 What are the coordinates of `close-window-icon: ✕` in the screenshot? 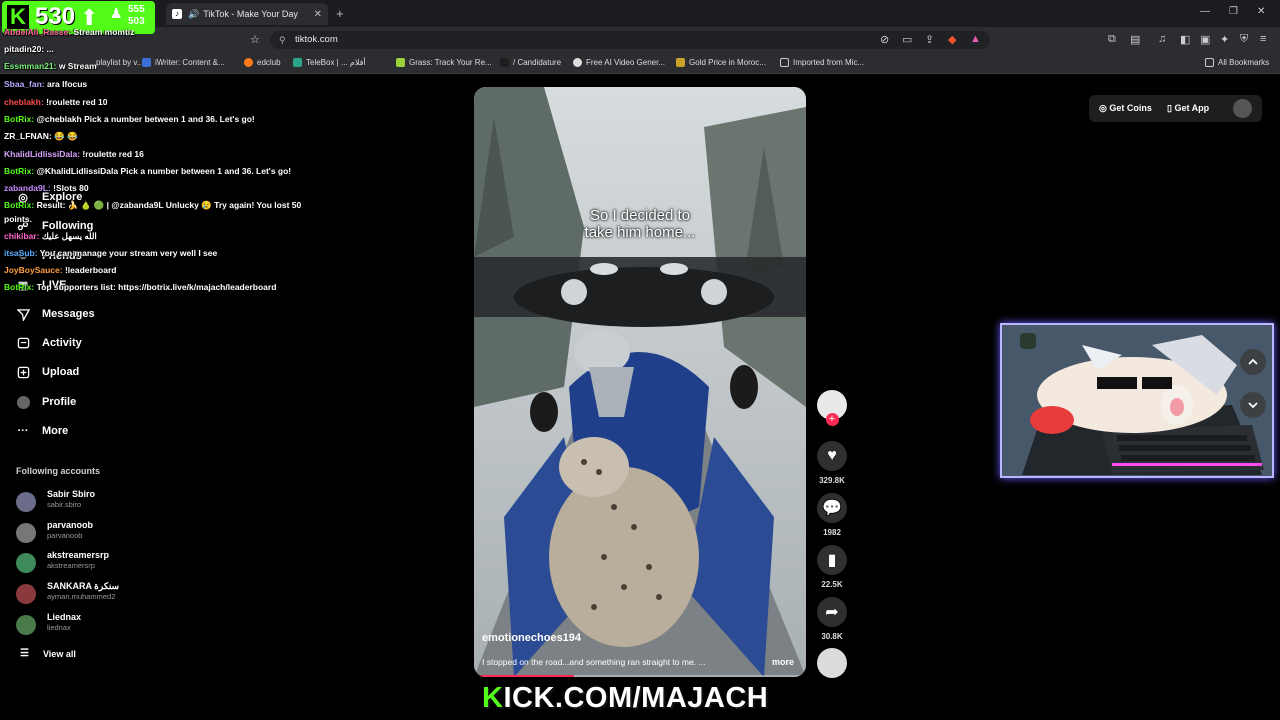 It's located at (1261, 11).